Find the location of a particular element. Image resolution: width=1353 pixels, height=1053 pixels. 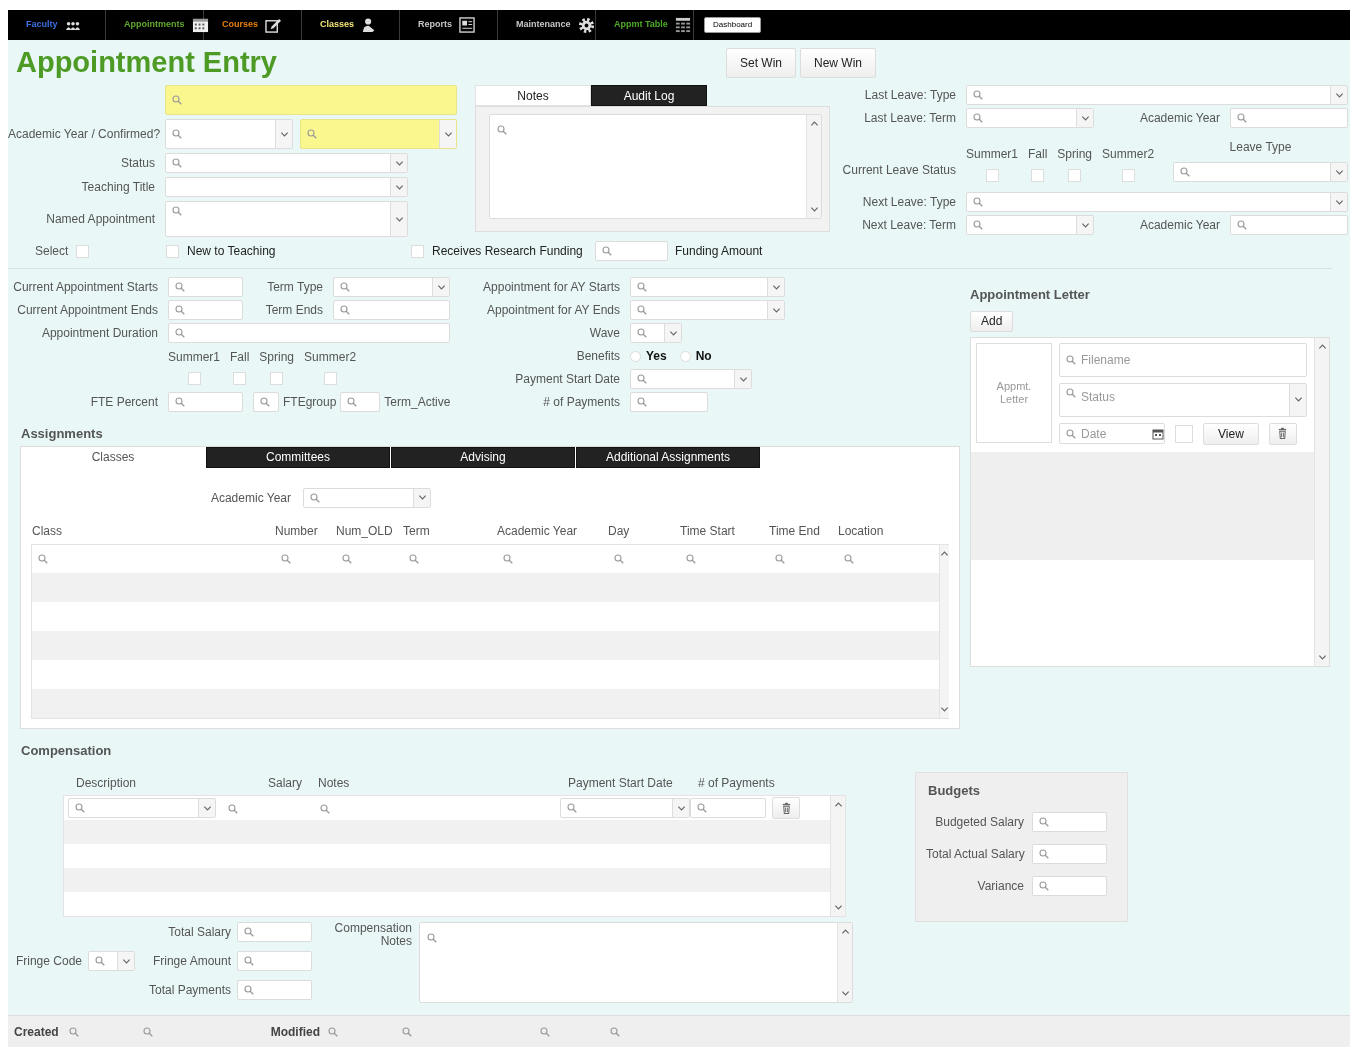

gear-icon is located at coordinates (586, 25).